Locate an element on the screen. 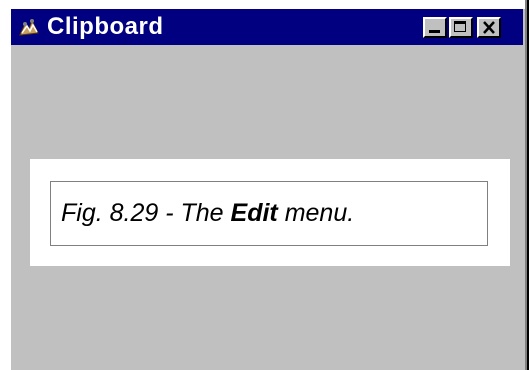 The image size is (529, 370). clipboard-app-icon is located at coordinates (29, 27).